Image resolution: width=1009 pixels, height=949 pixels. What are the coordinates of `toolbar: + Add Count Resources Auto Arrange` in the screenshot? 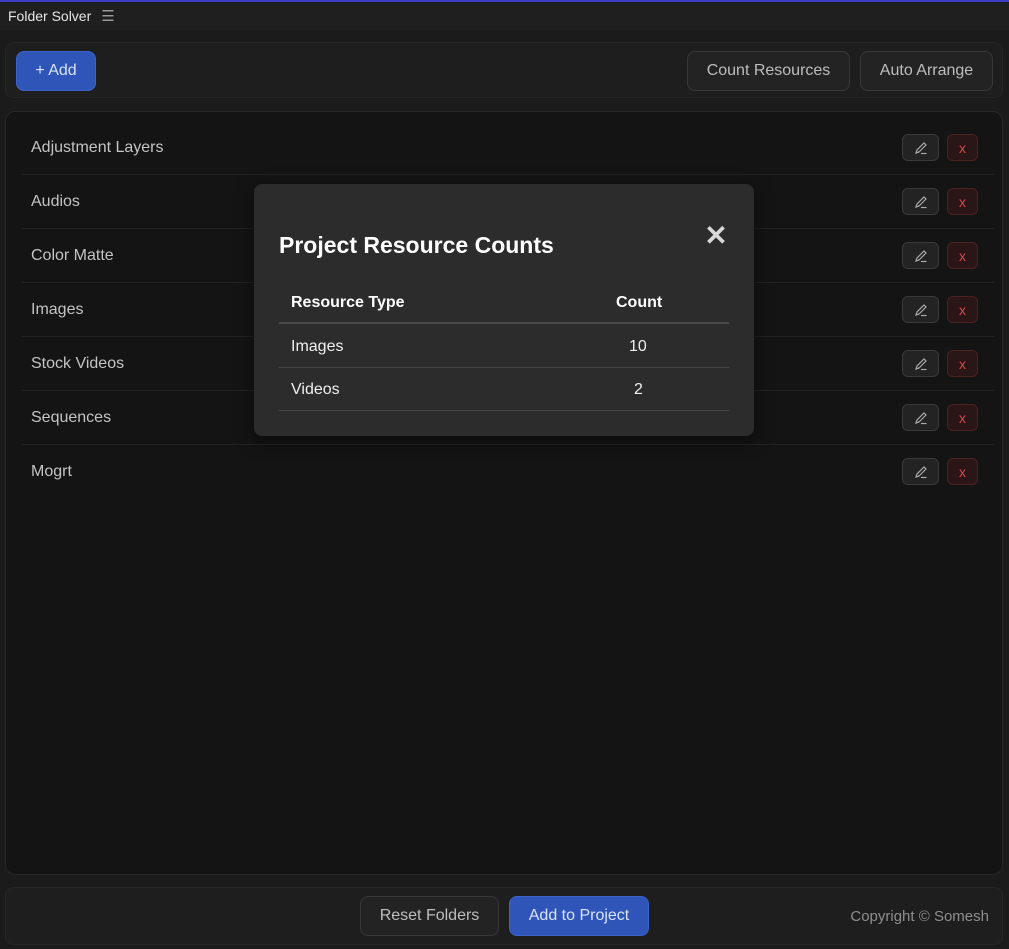 It's located at (504, 70).